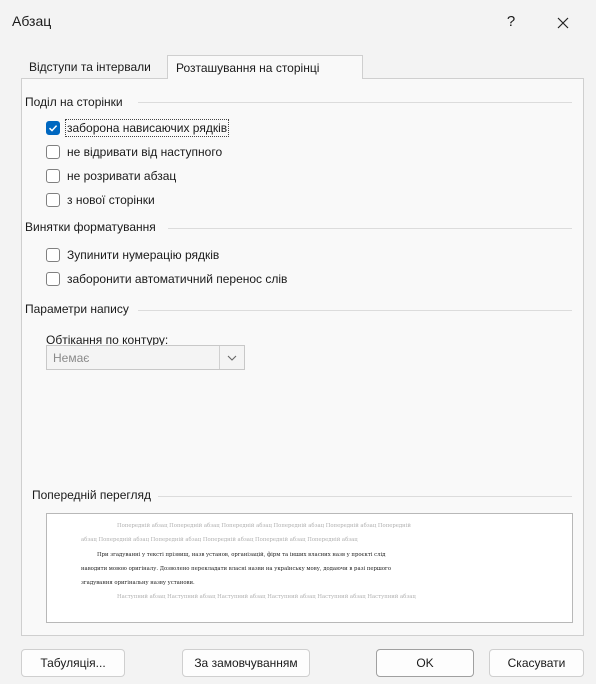  Describe the element at coordinates (122, 176) in the screenshot. I see `keep-lines-together-label: не розривати абзац` at that location.